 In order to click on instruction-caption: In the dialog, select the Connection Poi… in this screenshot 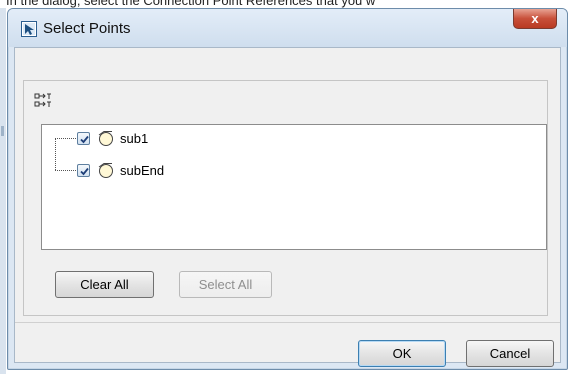, I will do `click(191, 4)`.